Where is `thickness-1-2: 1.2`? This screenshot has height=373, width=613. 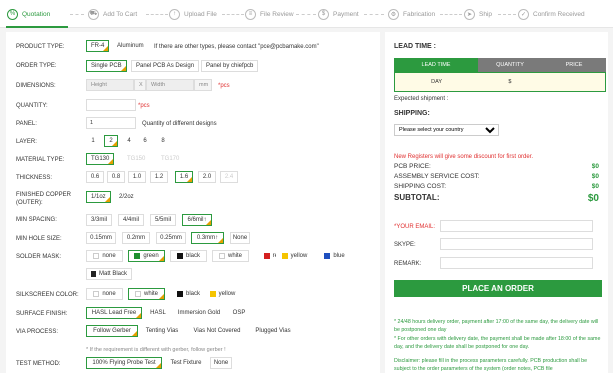
thickness-1-2: 1.2 is located at coordinates (159, 177).